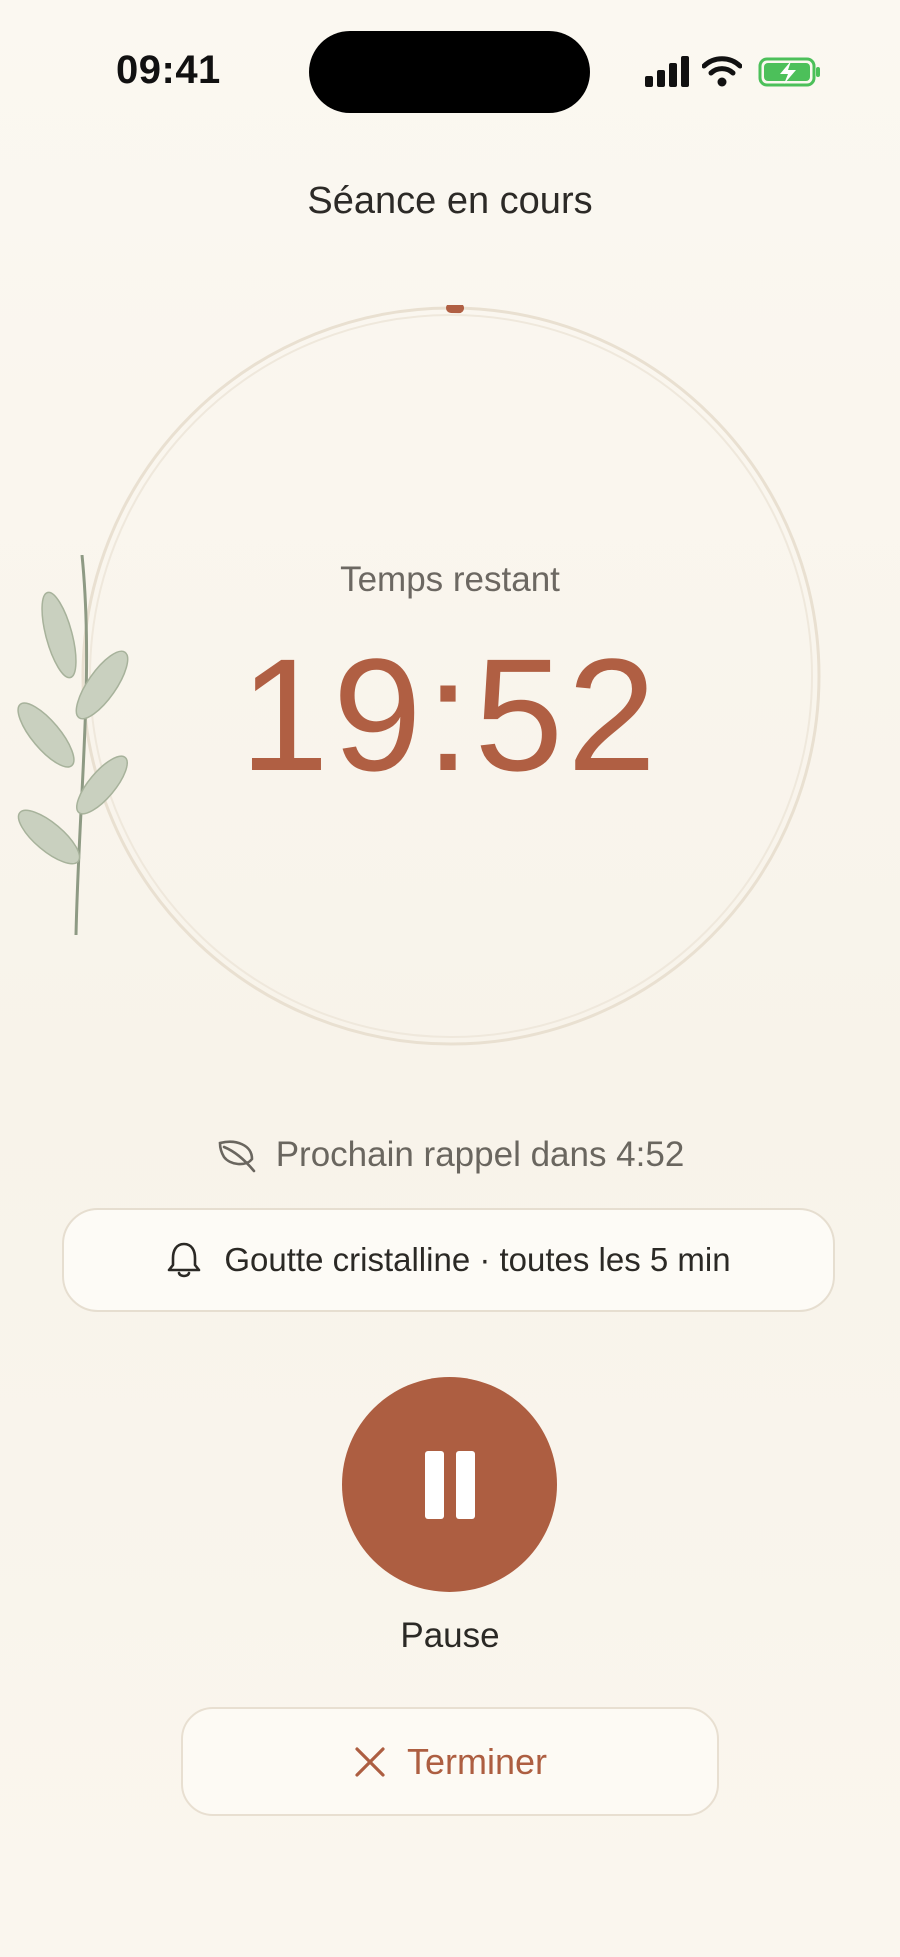  Describe the element at coordinates (450, 579) in the screenshot. I see `time-remaining-label: Temps restant` at that location.